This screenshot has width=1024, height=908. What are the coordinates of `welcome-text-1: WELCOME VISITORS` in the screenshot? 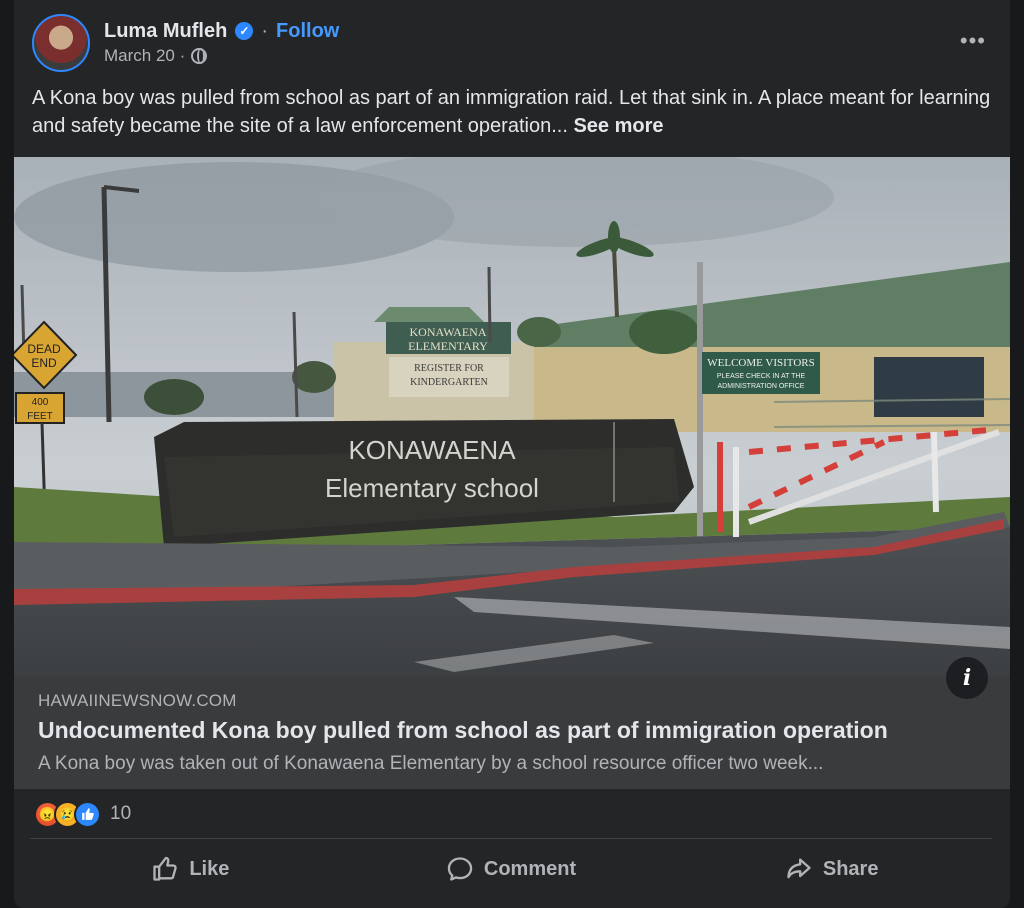 It's located at (760, 363).